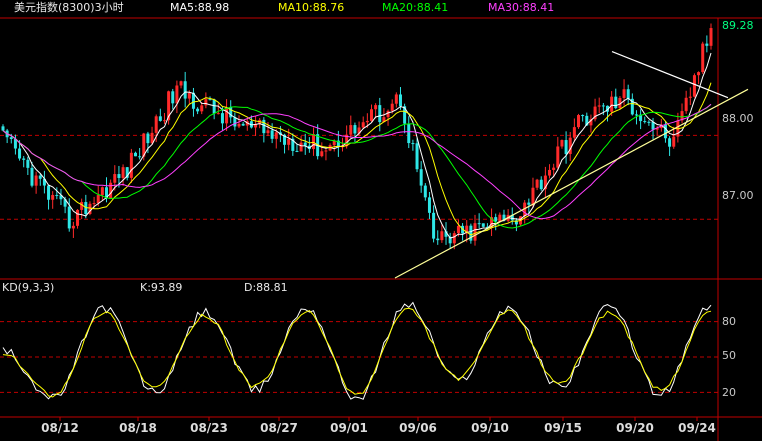  Describe the element at coordinates (69, 7) in the screenshot. I see `instrument-title: 美元指数(8300)3小时` at that location.